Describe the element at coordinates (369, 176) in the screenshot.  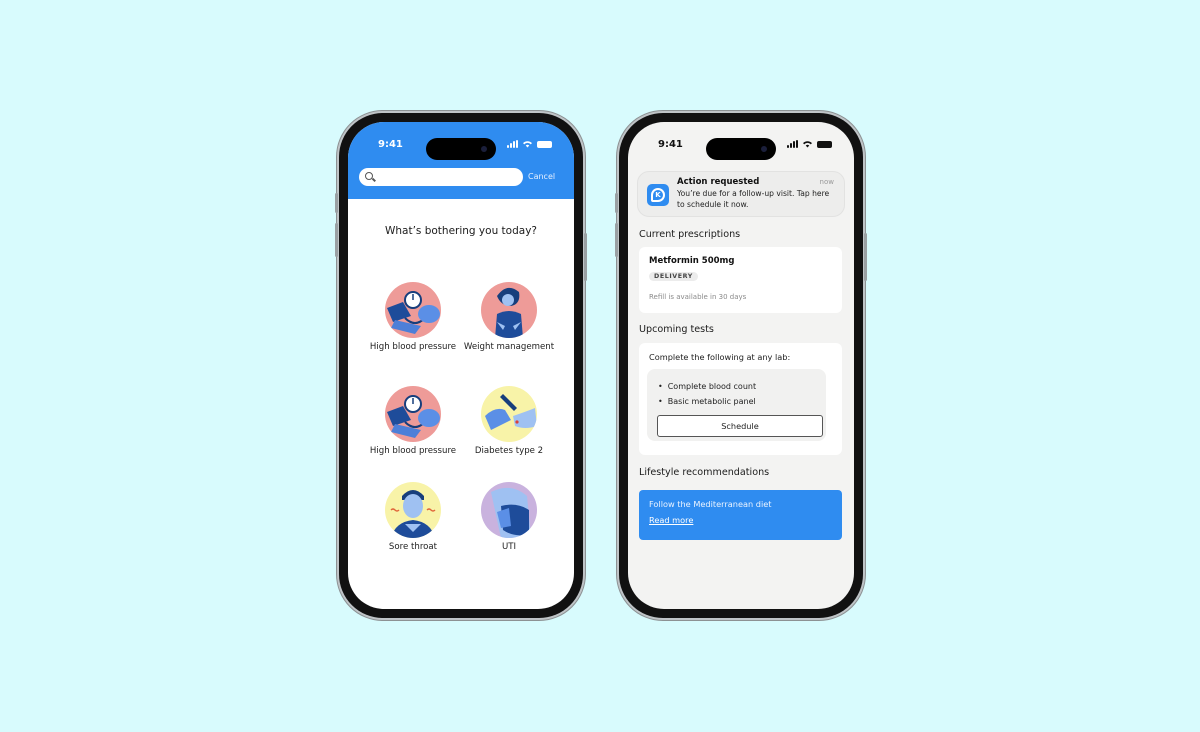
I see `search-icon` at that location.